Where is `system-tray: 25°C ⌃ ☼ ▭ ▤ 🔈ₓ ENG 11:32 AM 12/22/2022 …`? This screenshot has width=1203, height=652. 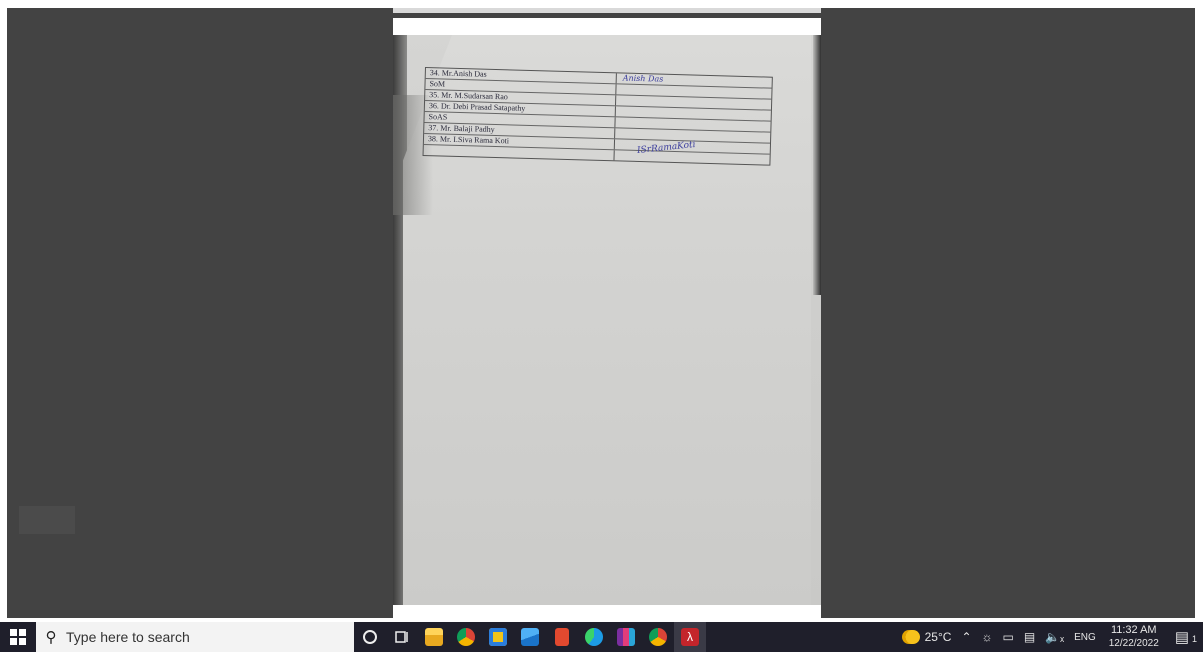 system-tray: 25°C ⌃ ☼ ▭ ▤ 🔈ₓ ENG 11:32 AM 12/22/2022 … is located at coordinates (1050, 637).